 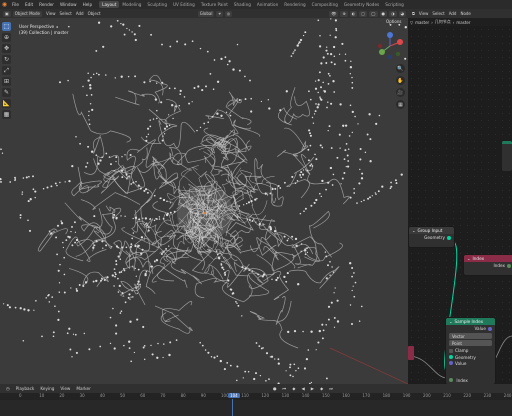 What do you see at coordinates (394, 4) in the screenshot?
I see `tab-scripting: Scripting` at bounding box center [394, 4].